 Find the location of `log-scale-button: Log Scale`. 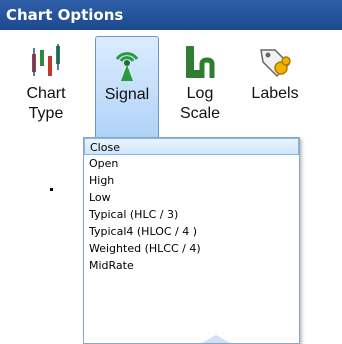

log-scale-button: Log Scale is located at coordinates (200, 90).